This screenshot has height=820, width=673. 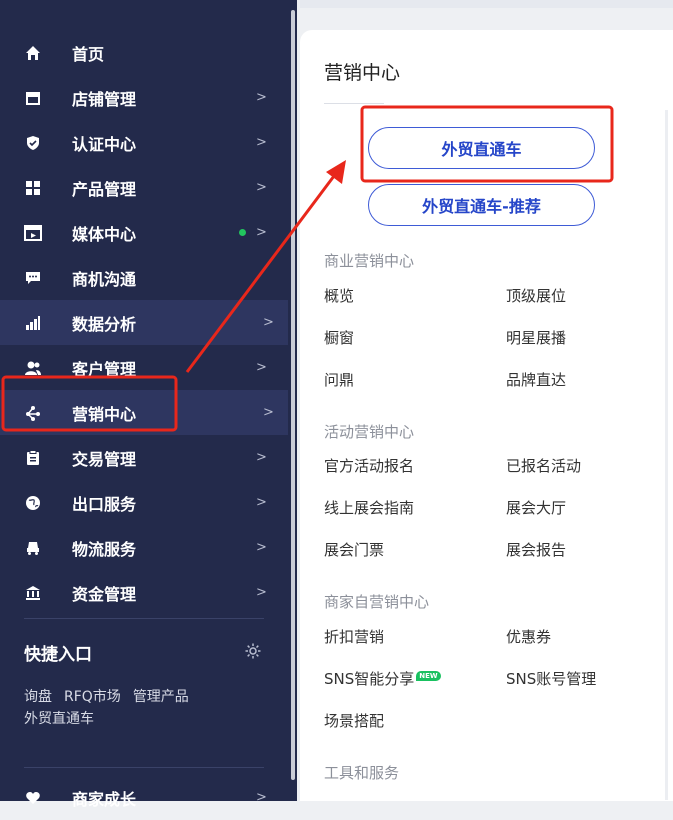 I want to click on sidebar-item-label: 店铺管理, so click(x=104, y=99).